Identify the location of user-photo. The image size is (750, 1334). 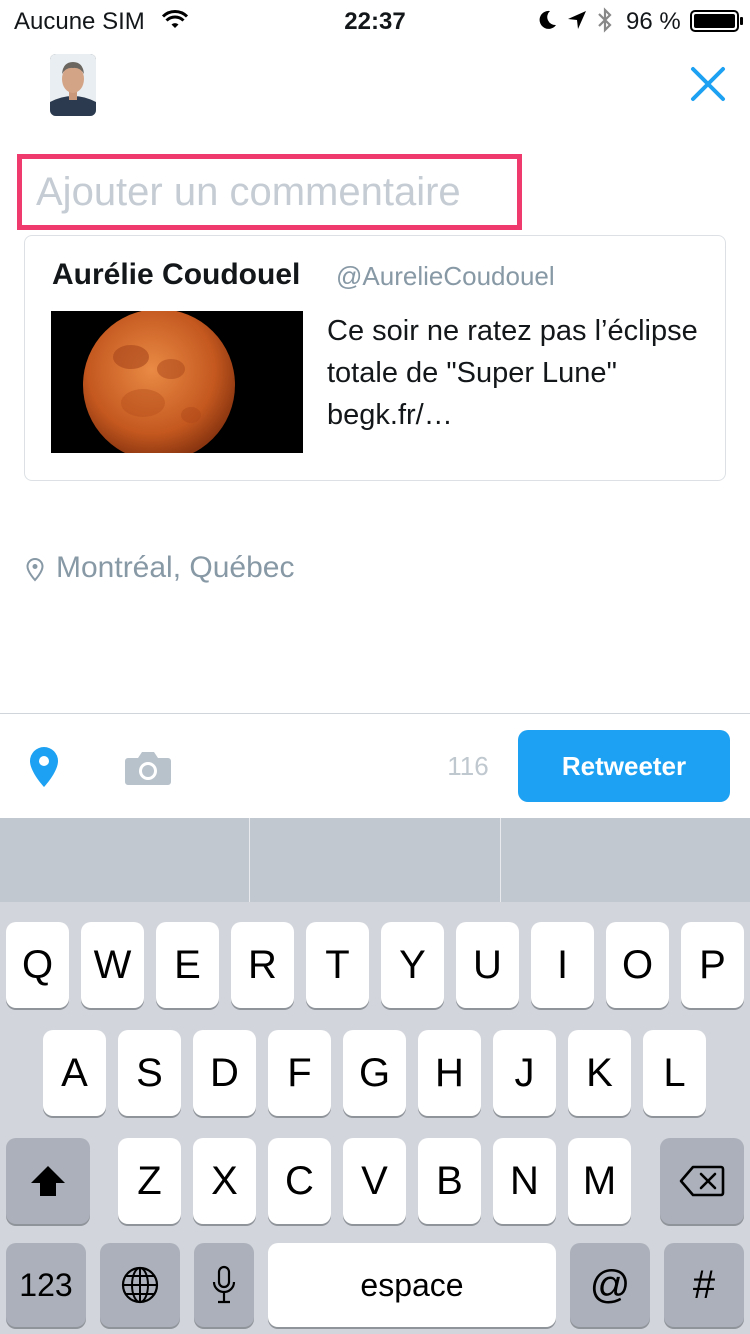
(73, 85).